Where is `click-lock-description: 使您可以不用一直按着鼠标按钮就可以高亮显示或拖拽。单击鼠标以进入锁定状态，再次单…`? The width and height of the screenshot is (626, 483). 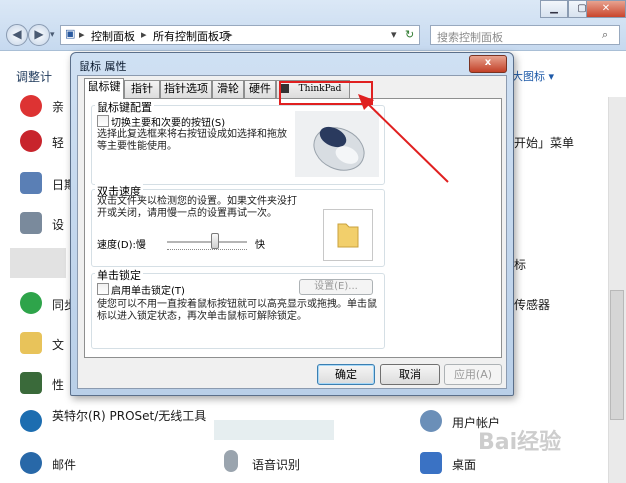 click-lock-description: 使您可以不用一直按着鼠标按钮就可以高亮显示或拖拽。单击鼠标以进入锁定状态，再次单… is located at coordinates (237, 310).